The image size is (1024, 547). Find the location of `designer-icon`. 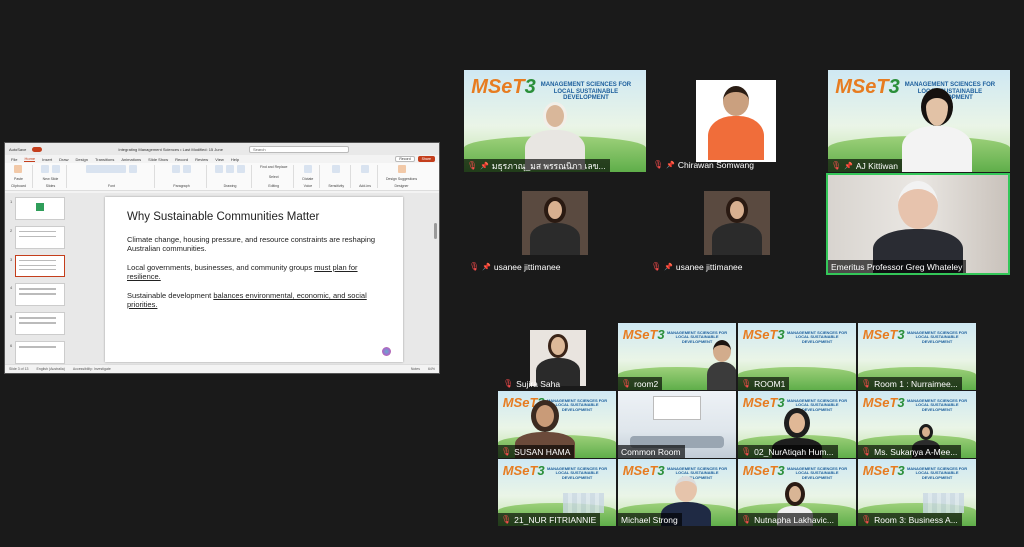

designer-icon is located at coordinates (401, 169).